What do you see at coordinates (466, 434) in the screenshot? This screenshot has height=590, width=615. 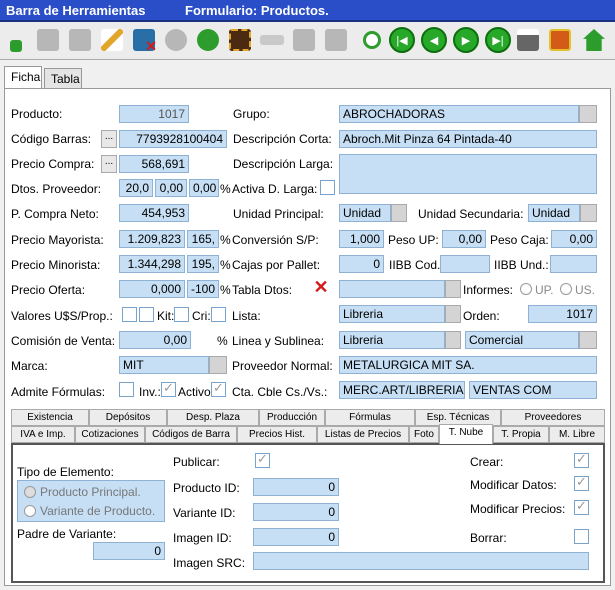 I see `tab-t-nube: T. Nube` at bounding box center [466, 434].